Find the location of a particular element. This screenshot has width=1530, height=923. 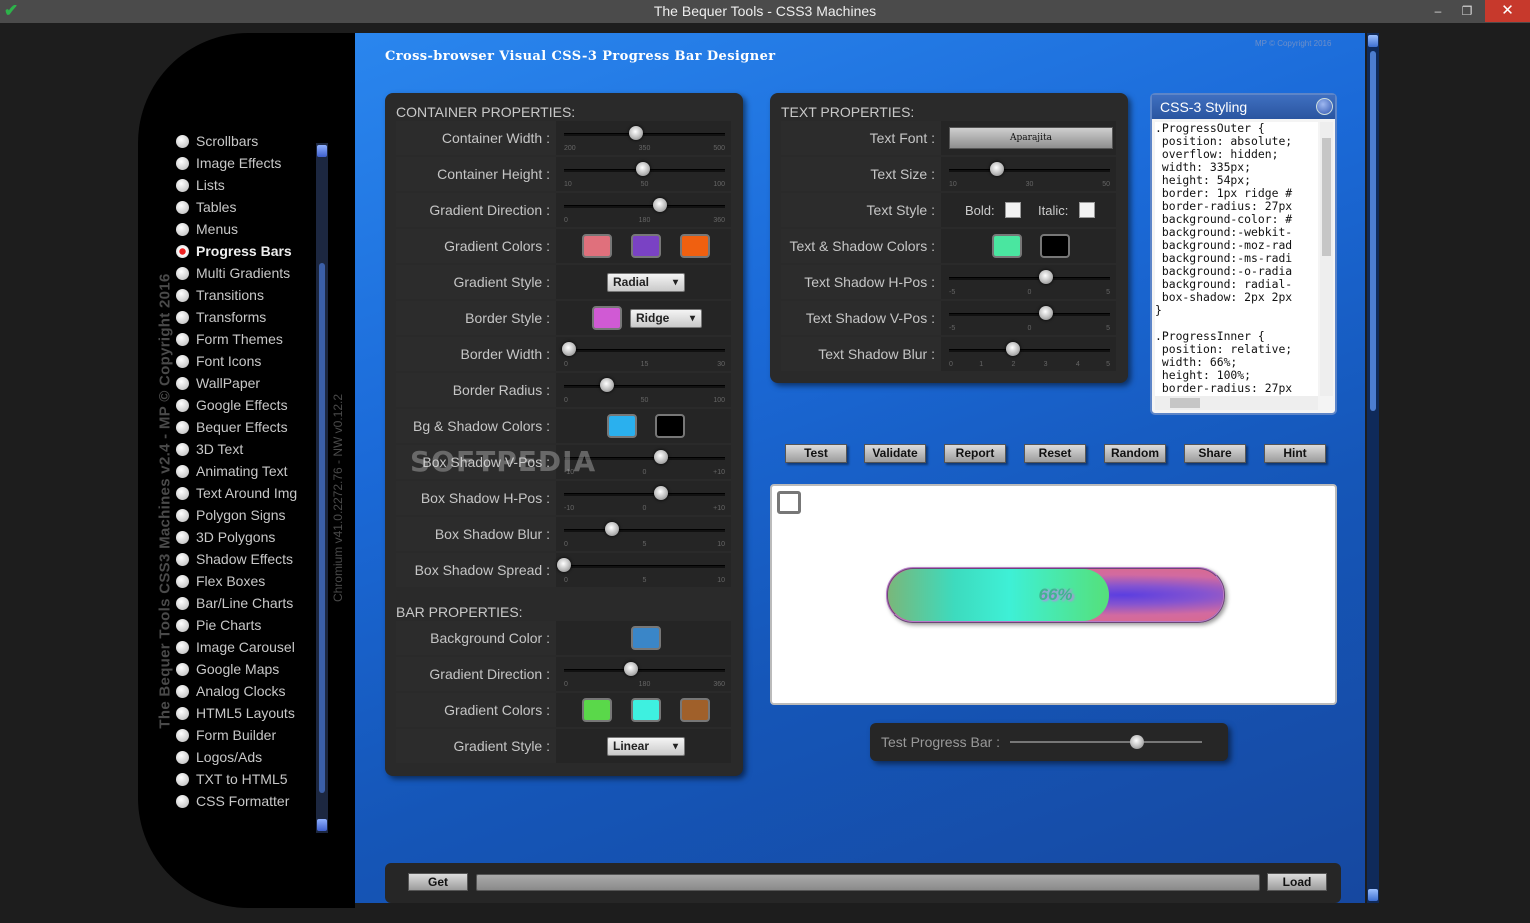

sidebar-item-text-around-img: Text Around Img is located at coordinates (233, 493).